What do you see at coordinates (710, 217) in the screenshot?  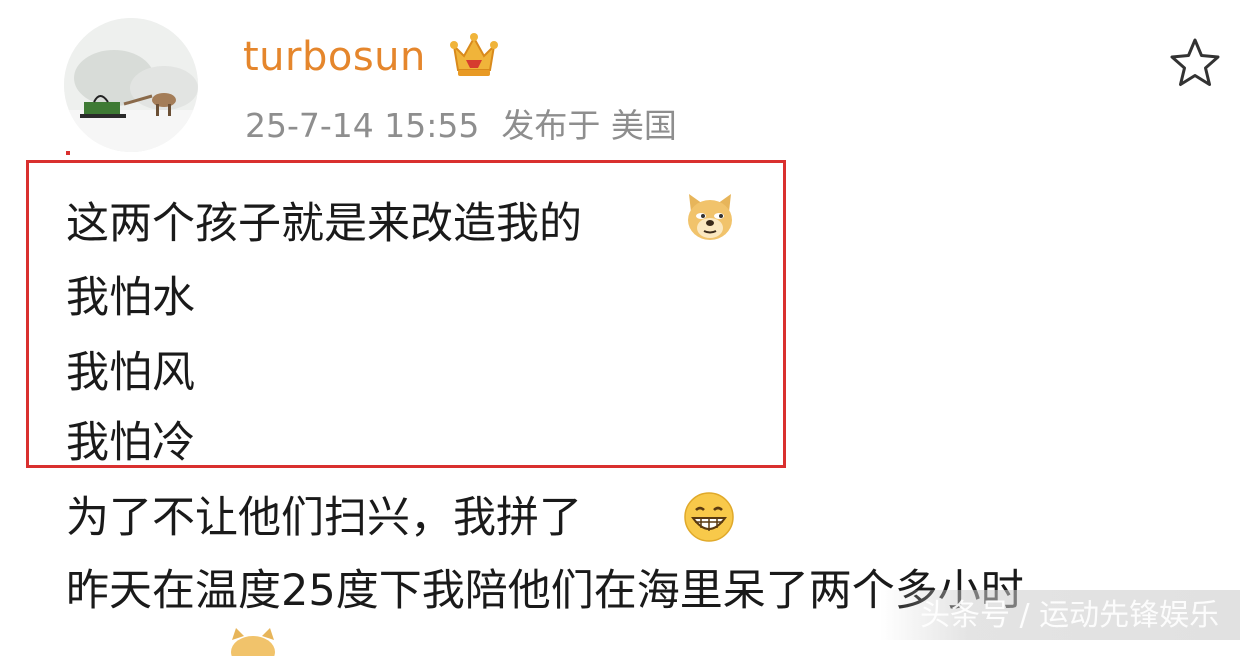 I see `doge-emoji-icon` at bounding box center [710, 217].